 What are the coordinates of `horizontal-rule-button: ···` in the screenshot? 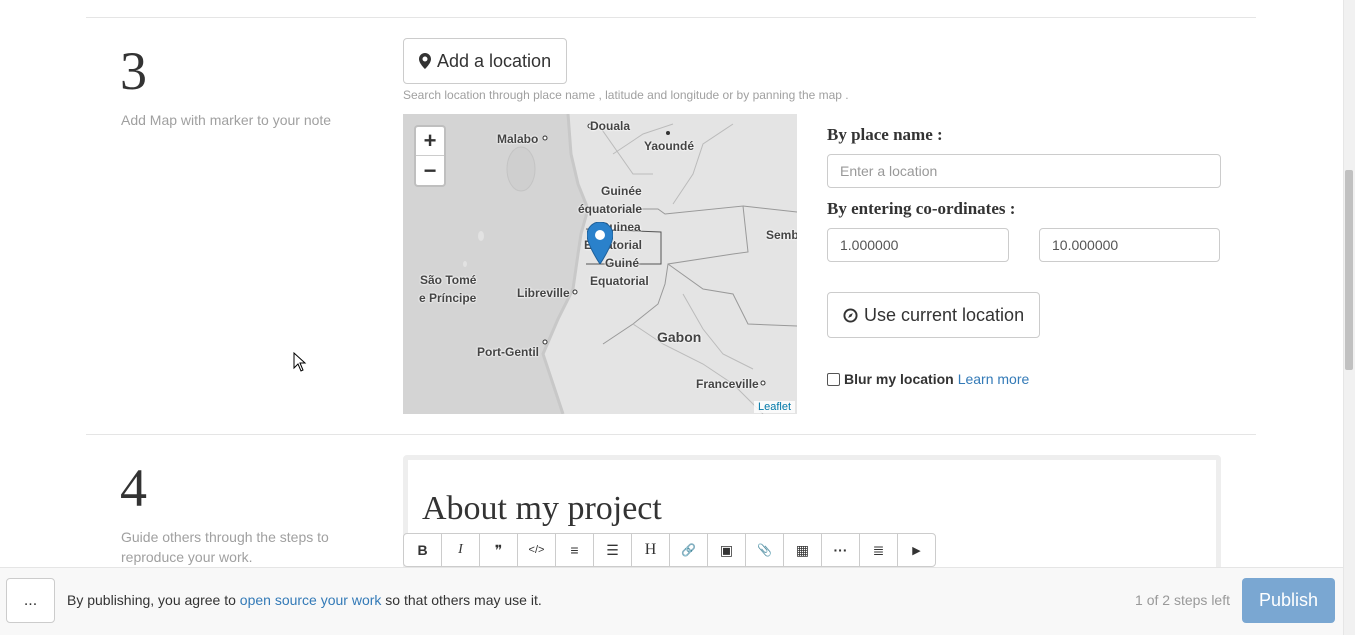 It's located at (840, 550).